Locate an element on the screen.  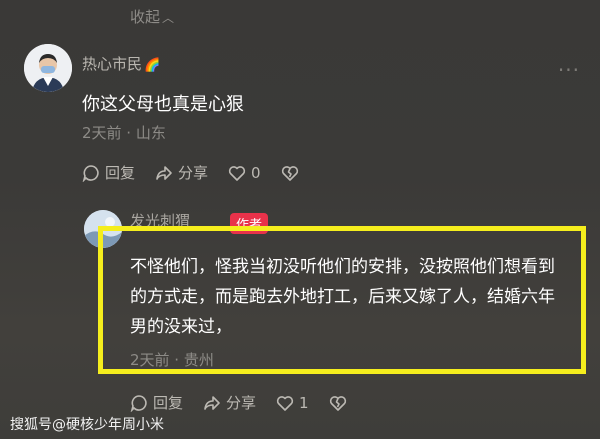
reply-meta: 2天前 · 贵州 is located at coordinates (172, 360).